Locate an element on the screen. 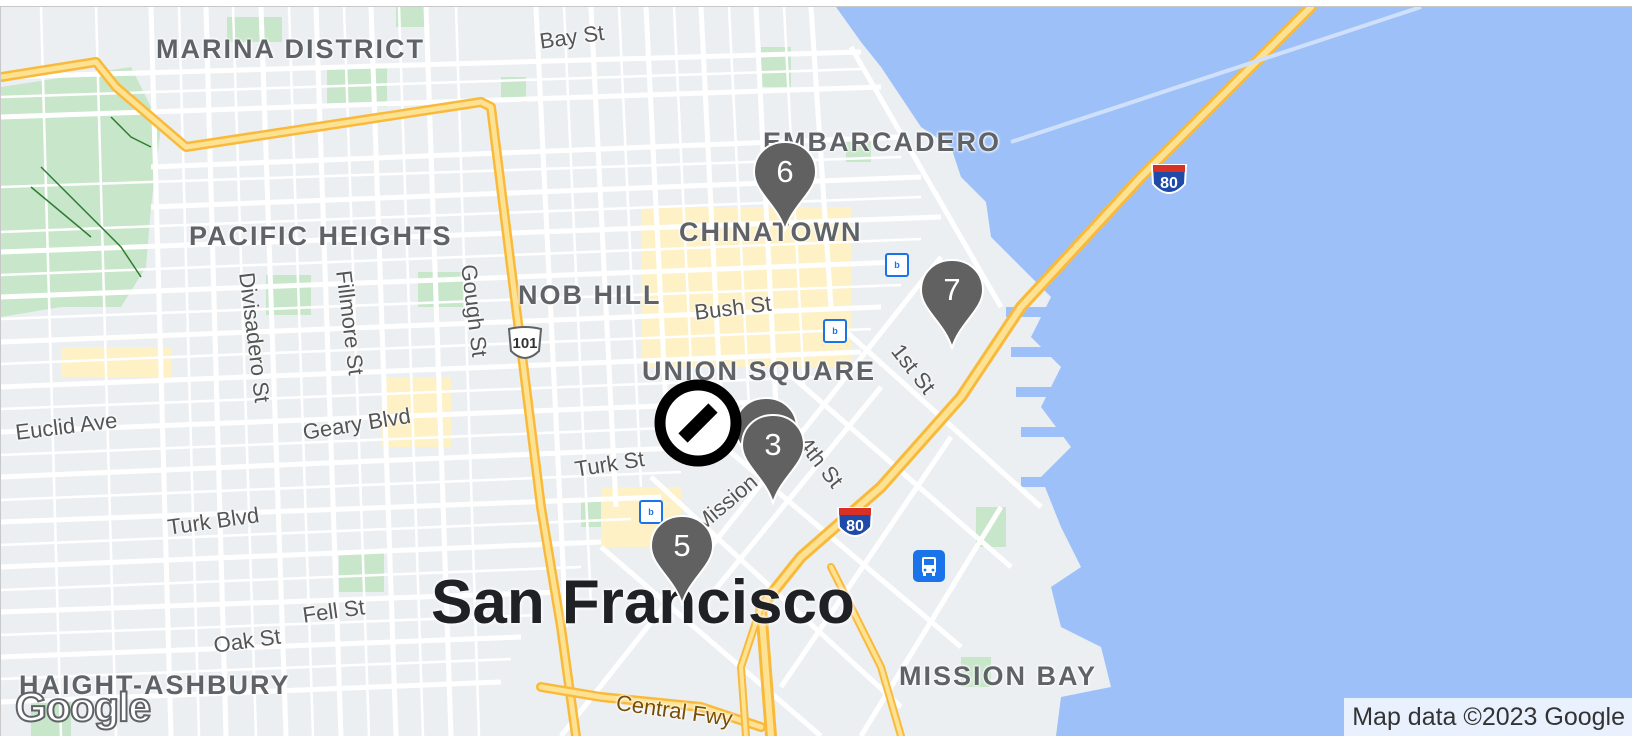 The height and width of the screenshot is (736, 1632). us-101-shield-icon: 101 is located at coordinates (525, 345).